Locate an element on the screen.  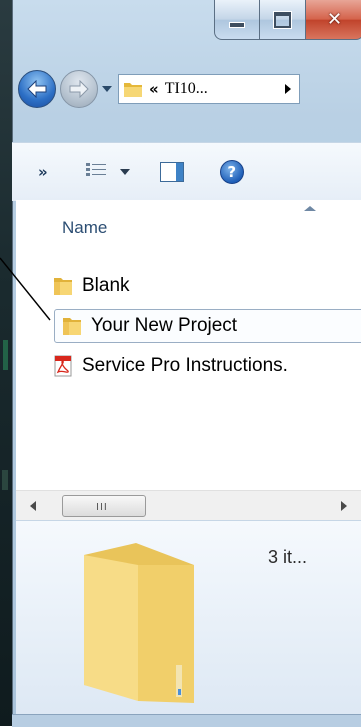
item-label: Service Pro Instructions. is located at coordinates (185, 365).